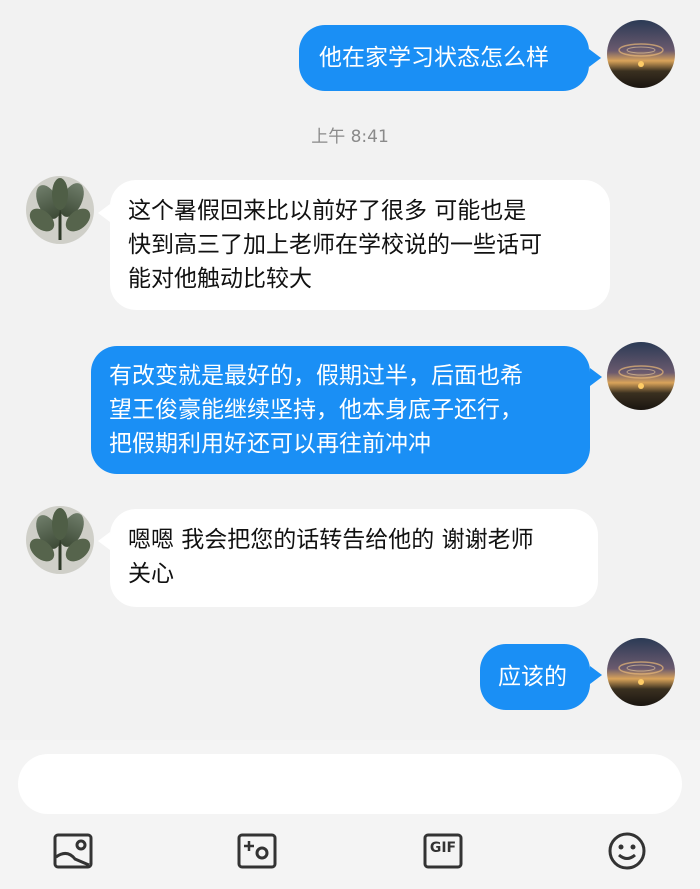 This screenshot has height=889, width=700. Describe the element at coordinates (443, 848) in the screenshot. I see `gif-label: GIF` at that location.